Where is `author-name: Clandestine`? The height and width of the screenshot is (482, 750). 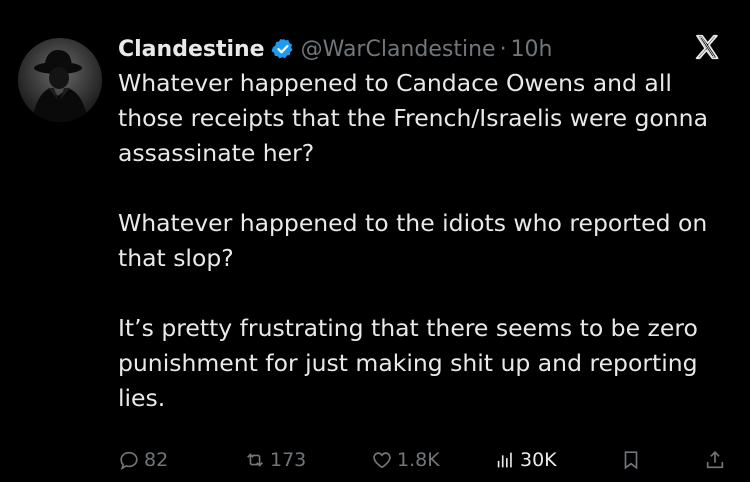 author-name: Clandestine is located at coordinates (191, 49).